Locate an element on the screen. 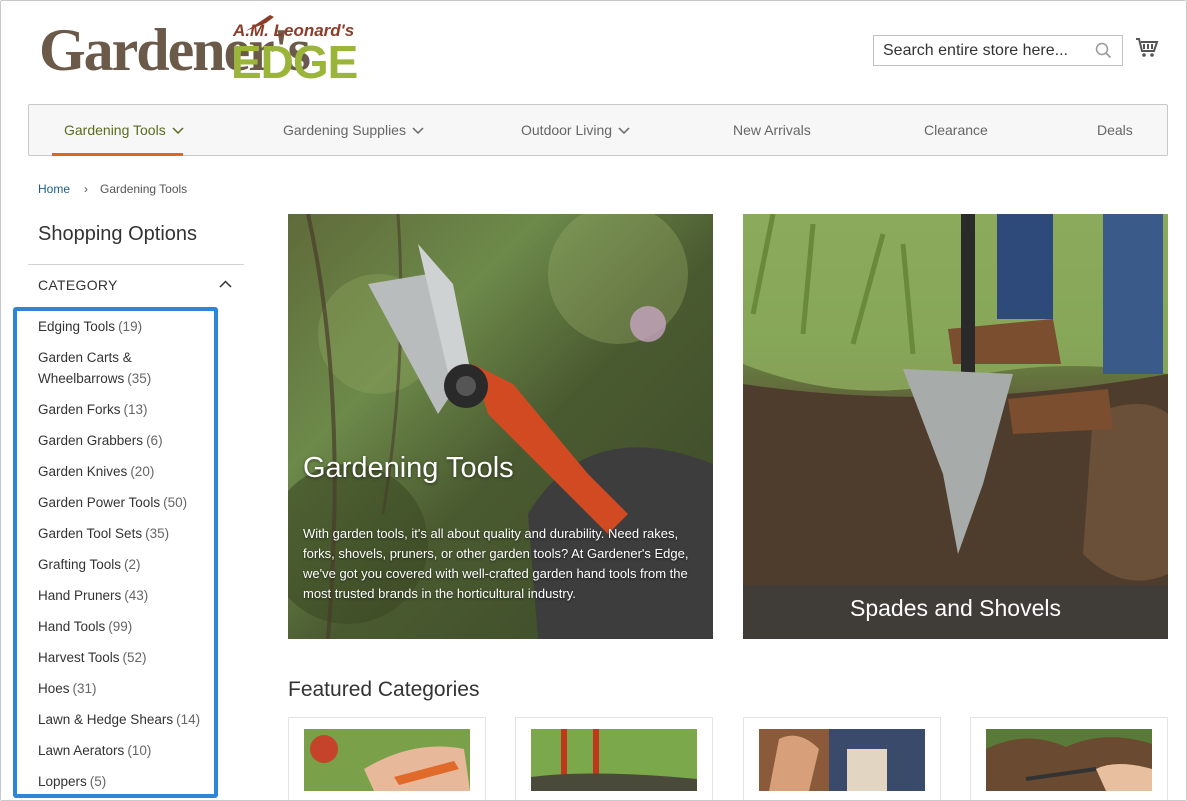 This screenshot has width=1187, height=801. category-item: Lawn Aerators (10) is located at coordinates (125, 750).